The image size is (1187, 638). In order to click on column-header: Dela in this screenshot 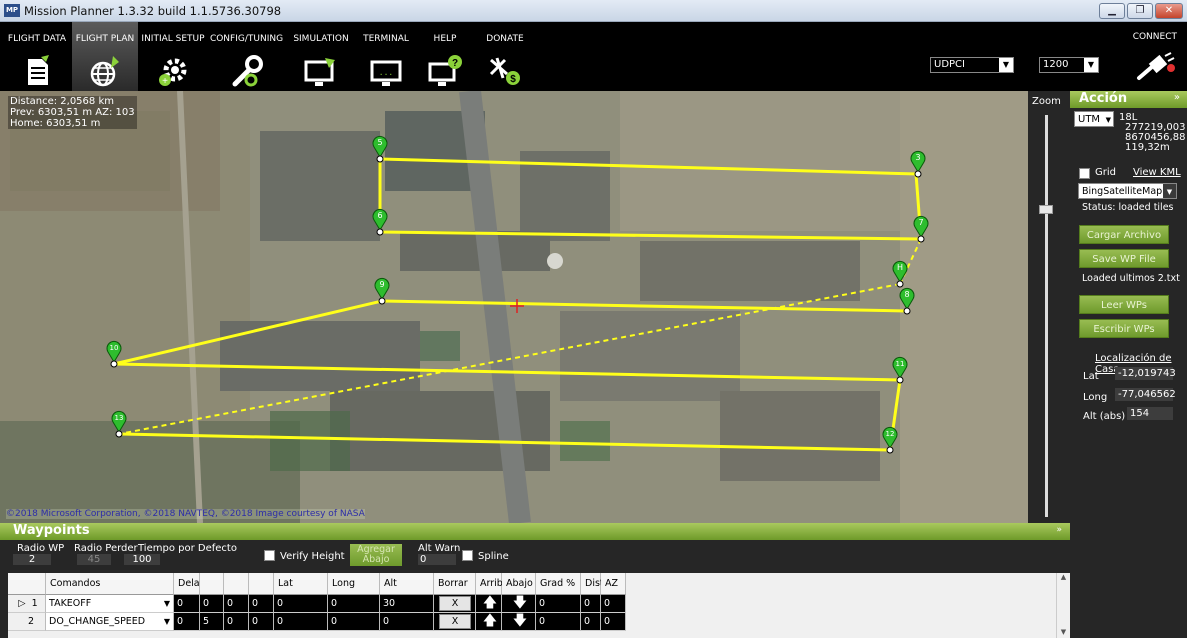, I will do `click(187, 584)`.